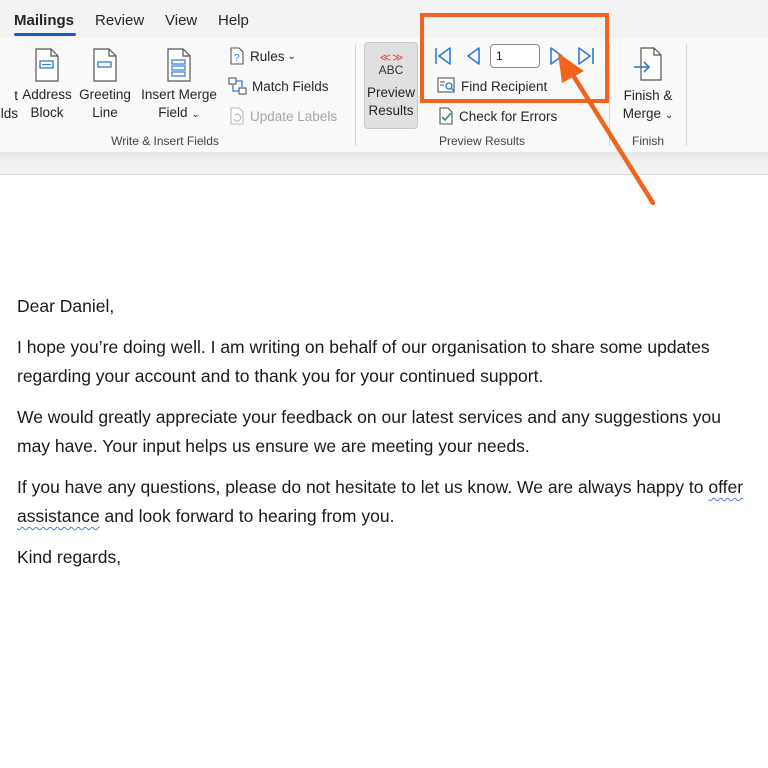 This screenshot has width=768, height=768. Describe the element at coordinates (105, 65) in the screenshot. I see `greeting-line-icon` at that location.